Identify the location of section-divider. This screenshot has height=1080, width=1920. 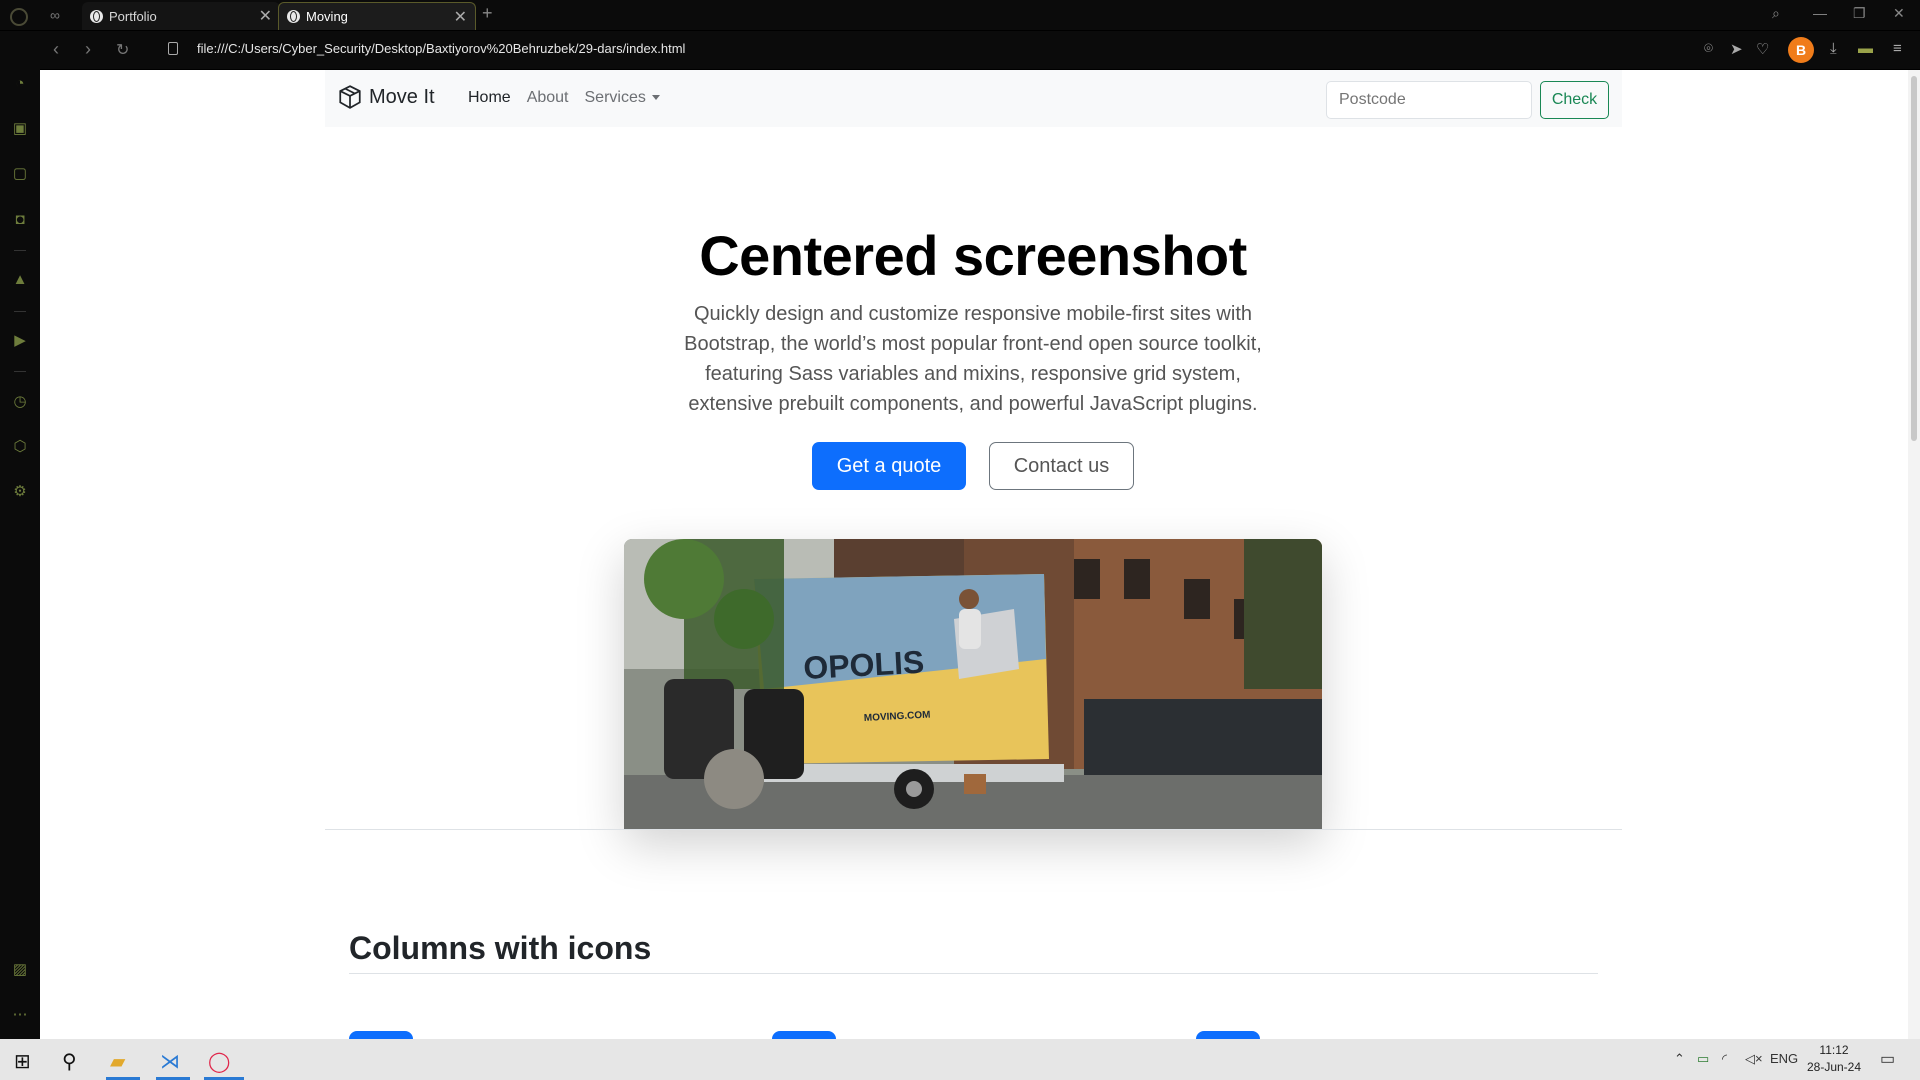
(973, 829).